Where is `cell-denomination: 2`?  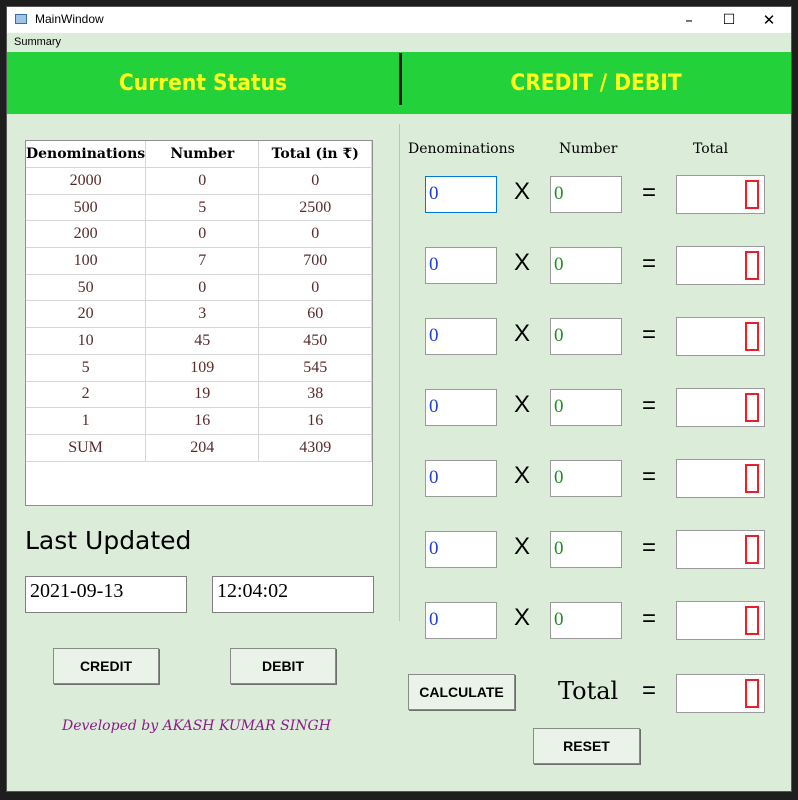 cell-denomination: 2 is located at coordinates (86, 395).